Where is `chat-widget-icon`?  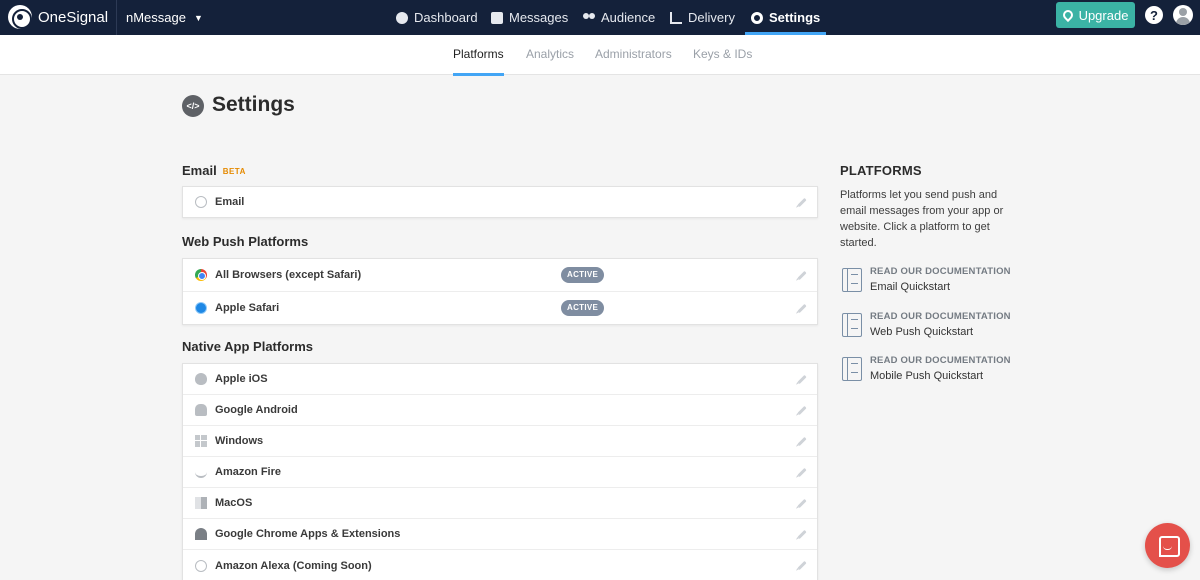
chat-widget-icon is located at coordinates (1167, 545).